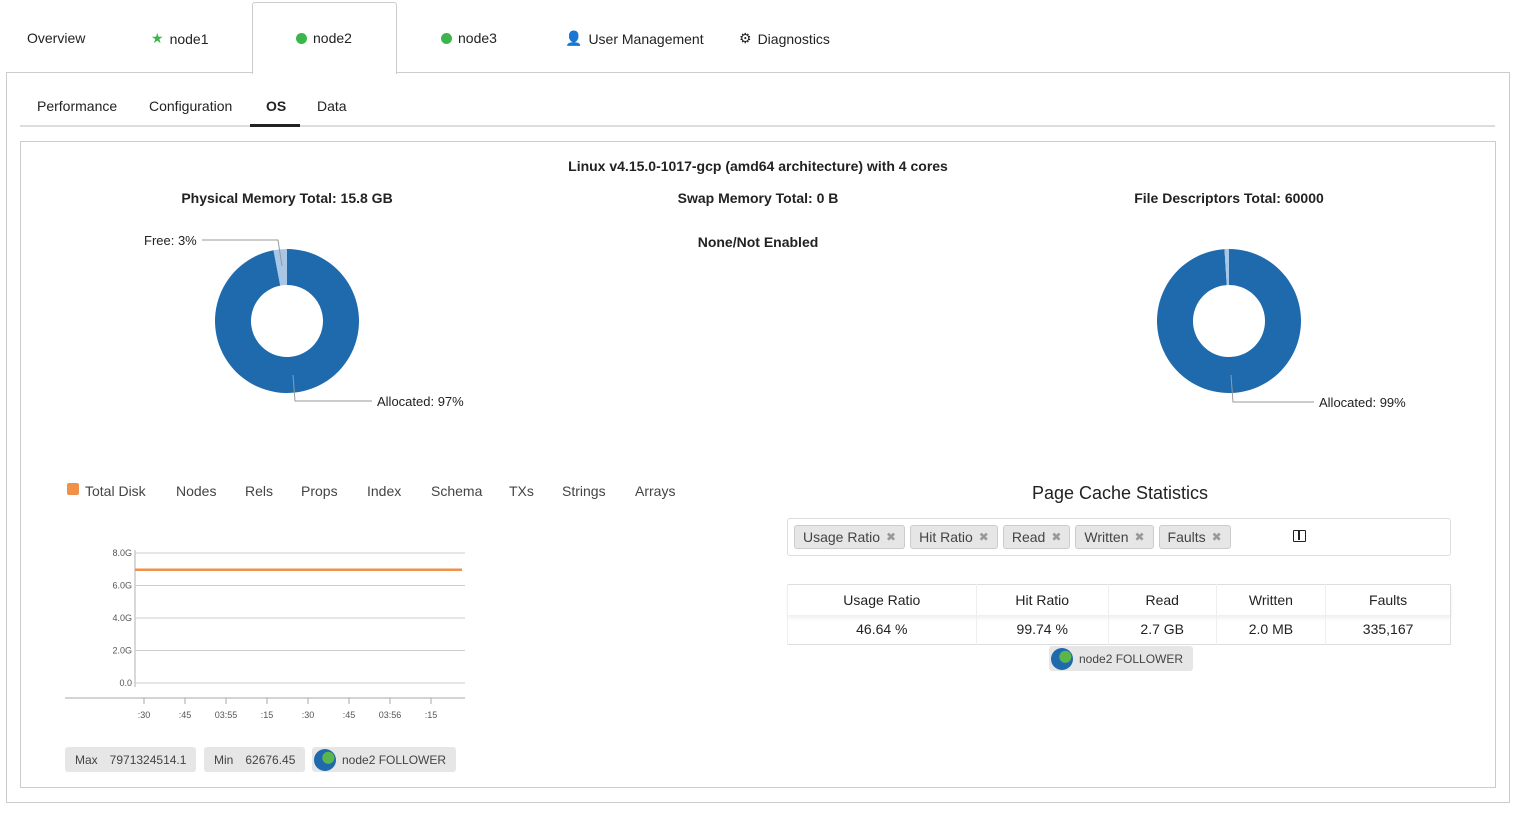  I want to click on table-cell: 2.7 GB, so click(1162, 629).